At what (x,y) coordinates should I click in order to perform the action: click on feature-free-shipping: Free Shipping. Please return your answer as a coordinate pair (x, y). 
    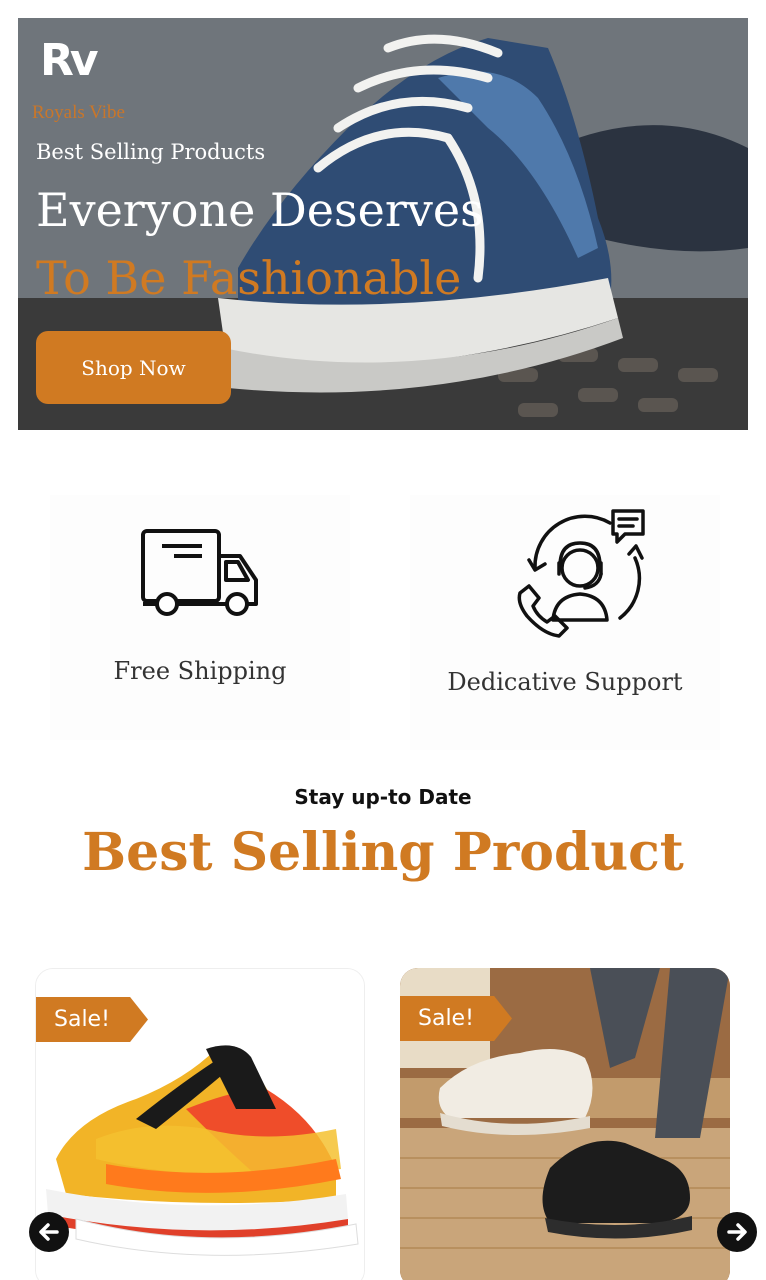
    Looking at the image, I should click on (200, 617).